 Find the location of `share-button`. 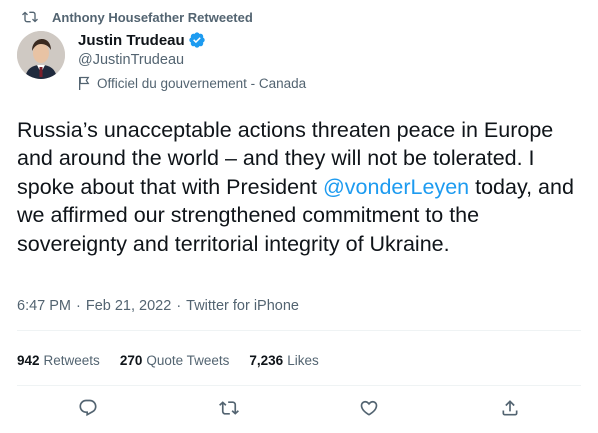

share-button is located at coordinates (510, 410).